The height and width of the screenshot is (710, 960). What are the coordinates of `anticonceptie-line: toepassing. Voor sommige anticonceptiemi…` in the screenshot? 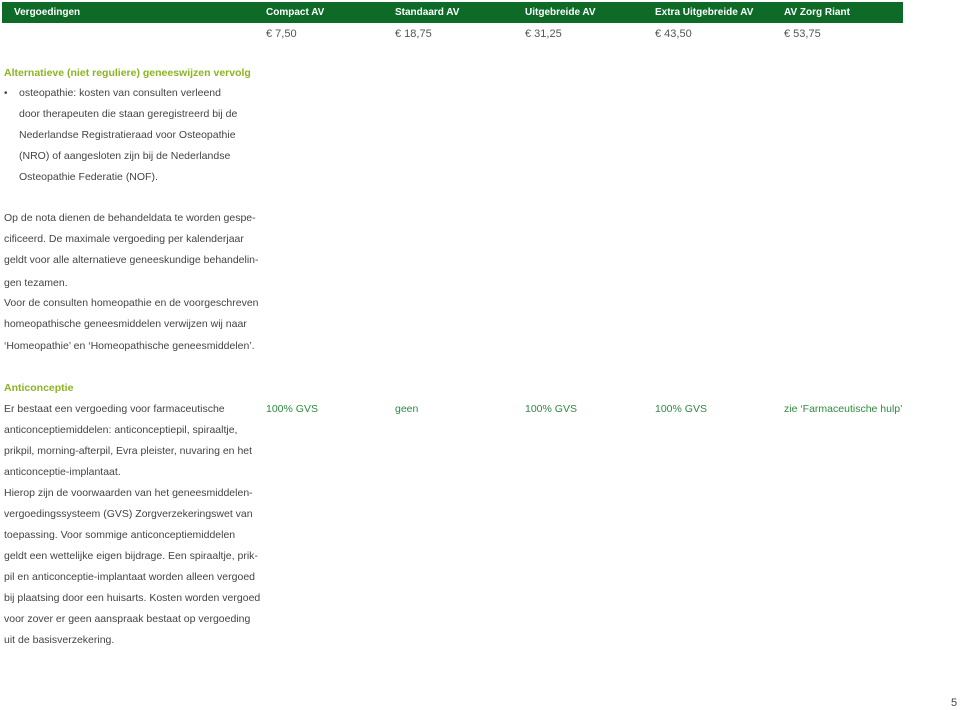 It's located at (120, 535).